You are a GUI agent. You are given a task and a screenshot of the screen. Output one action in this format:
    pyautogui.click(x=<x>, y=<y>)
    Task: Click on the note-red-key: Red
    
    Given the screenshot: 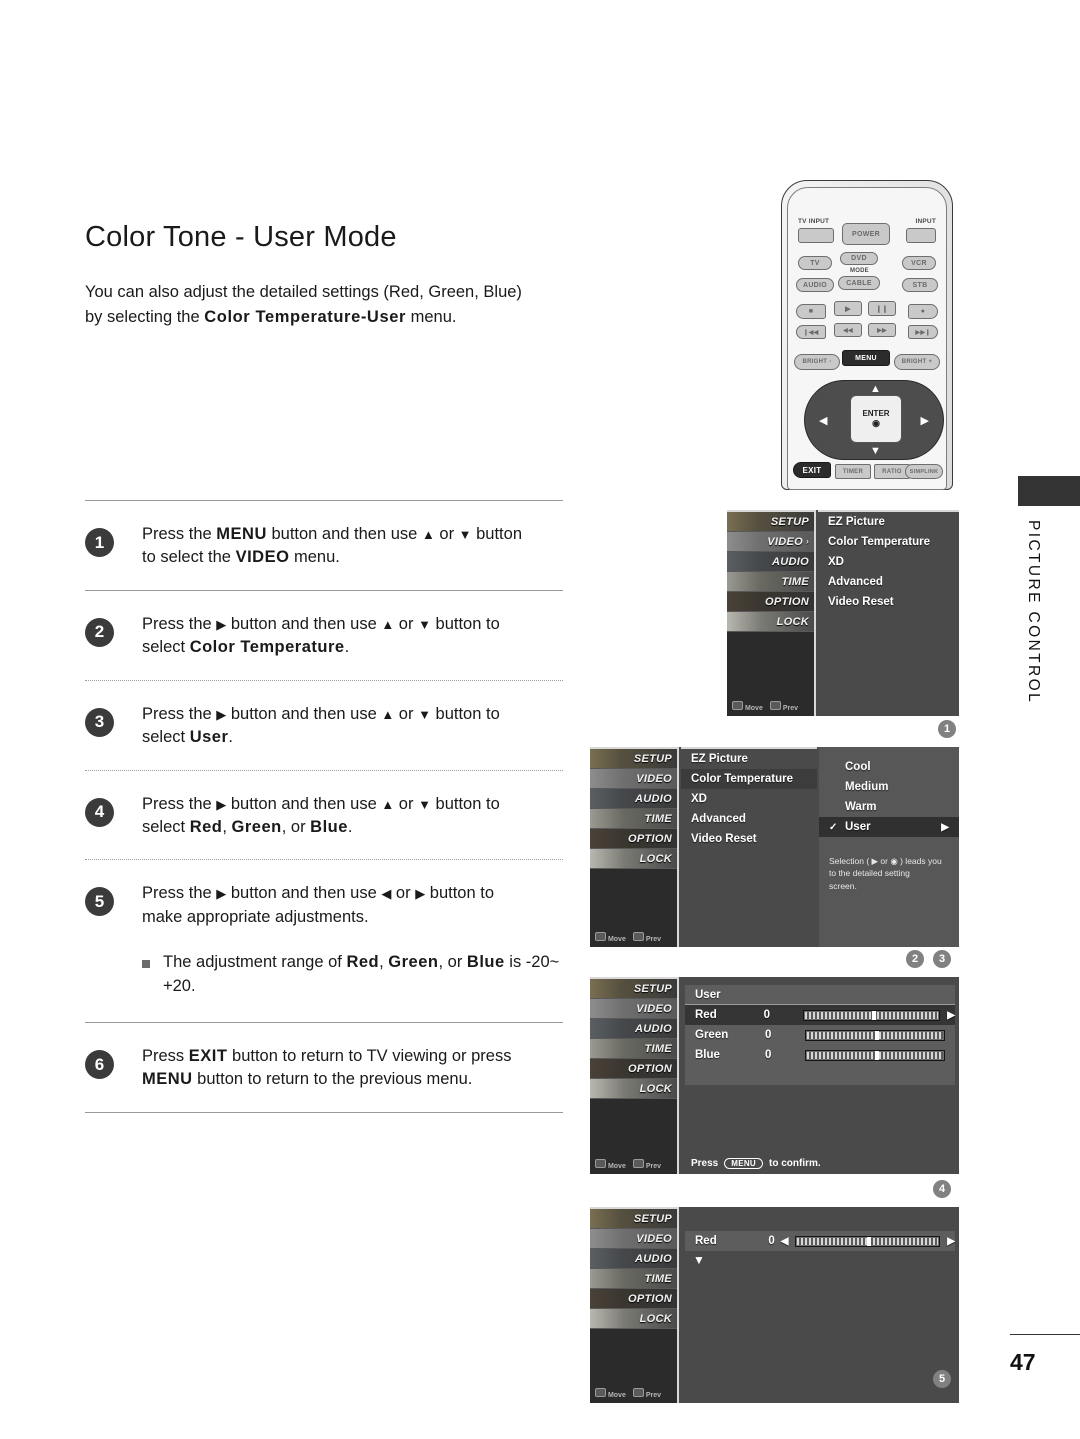 What is the action you would take?
    pyautogui.click(x=363, y=962)
    